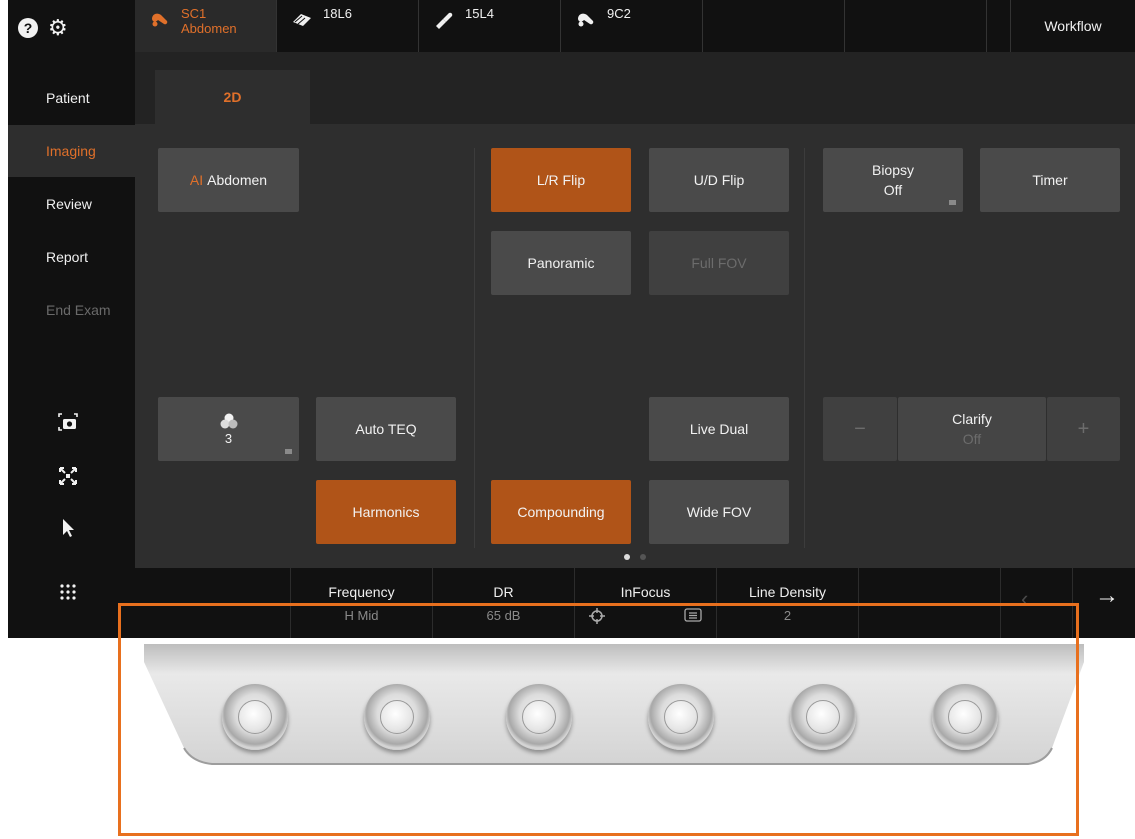 This screenshot has height=839, width=1135. I want to click on color-map-button: 3, so click(228, 429).